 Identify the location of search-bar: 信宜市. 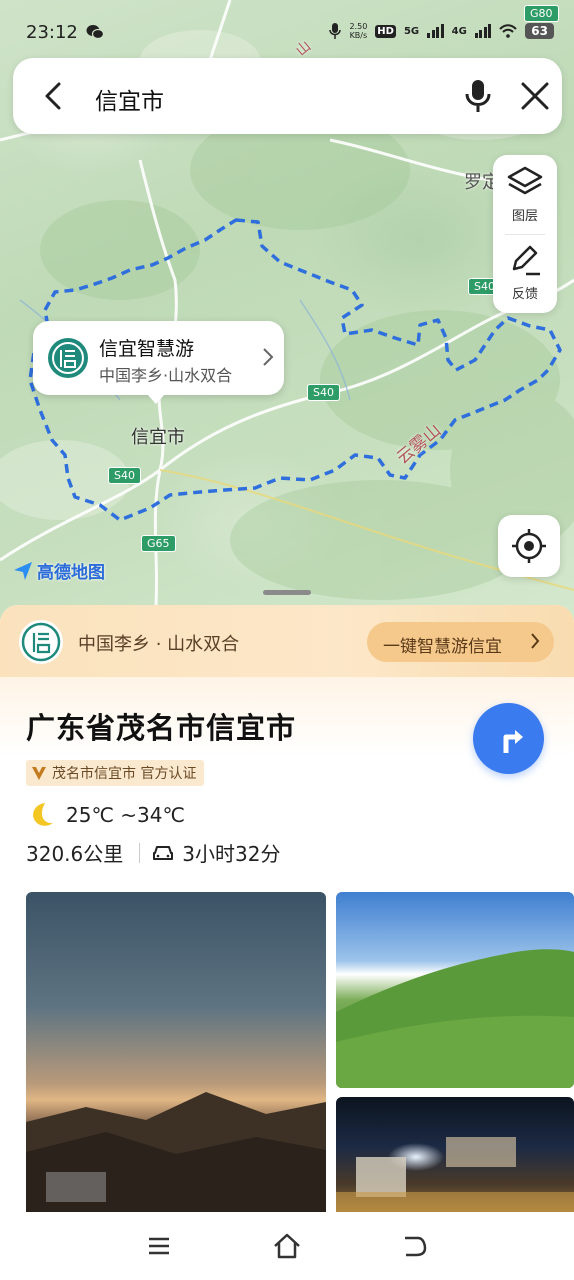
(287, 96).